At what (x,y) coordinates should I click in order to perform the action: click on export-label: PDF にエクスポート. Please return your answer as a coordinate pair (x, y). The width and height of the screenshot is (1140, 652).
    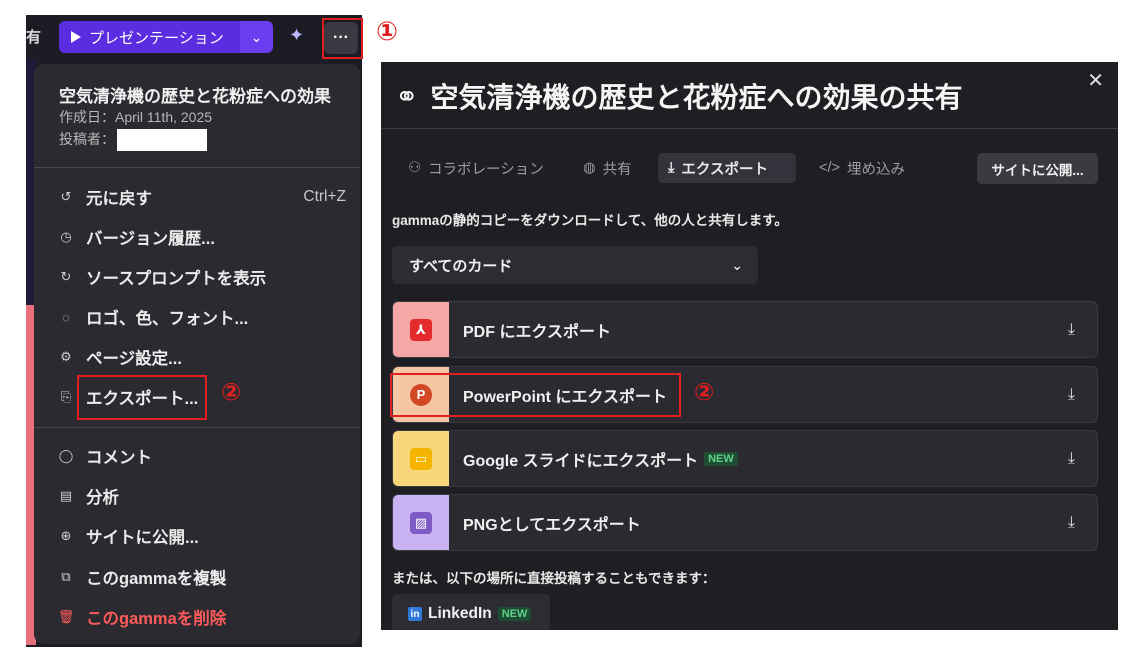
    Looking at the image, I should click on (537, 330).